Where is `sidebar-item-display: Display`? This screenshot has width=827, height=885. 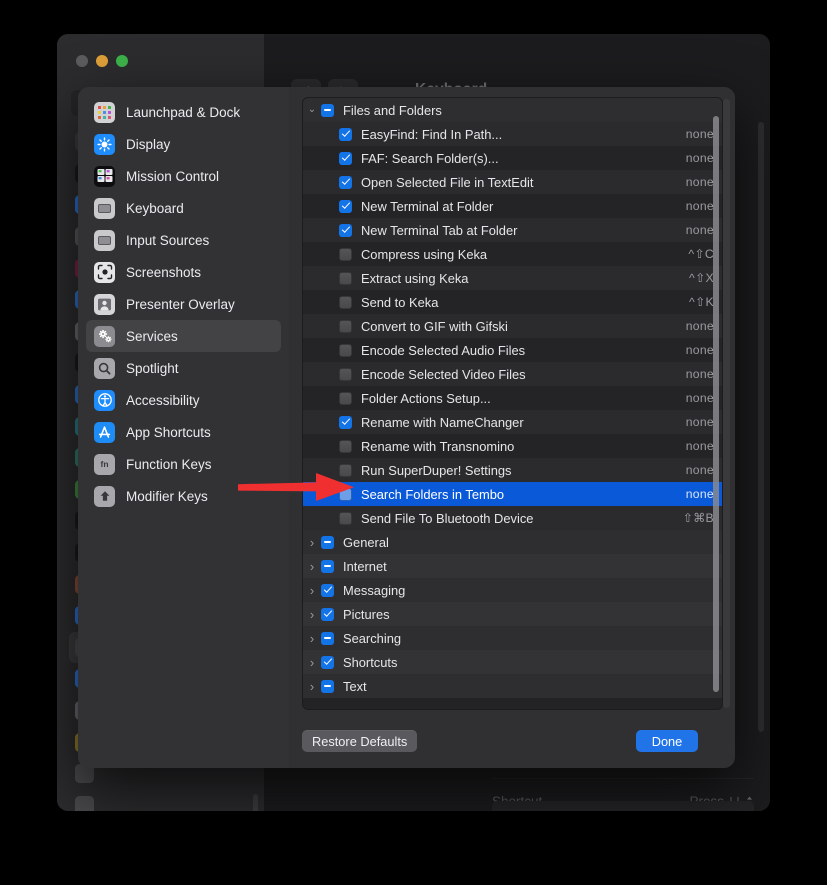 sidebar-item-display: Display is located at coordinates (183, 144).